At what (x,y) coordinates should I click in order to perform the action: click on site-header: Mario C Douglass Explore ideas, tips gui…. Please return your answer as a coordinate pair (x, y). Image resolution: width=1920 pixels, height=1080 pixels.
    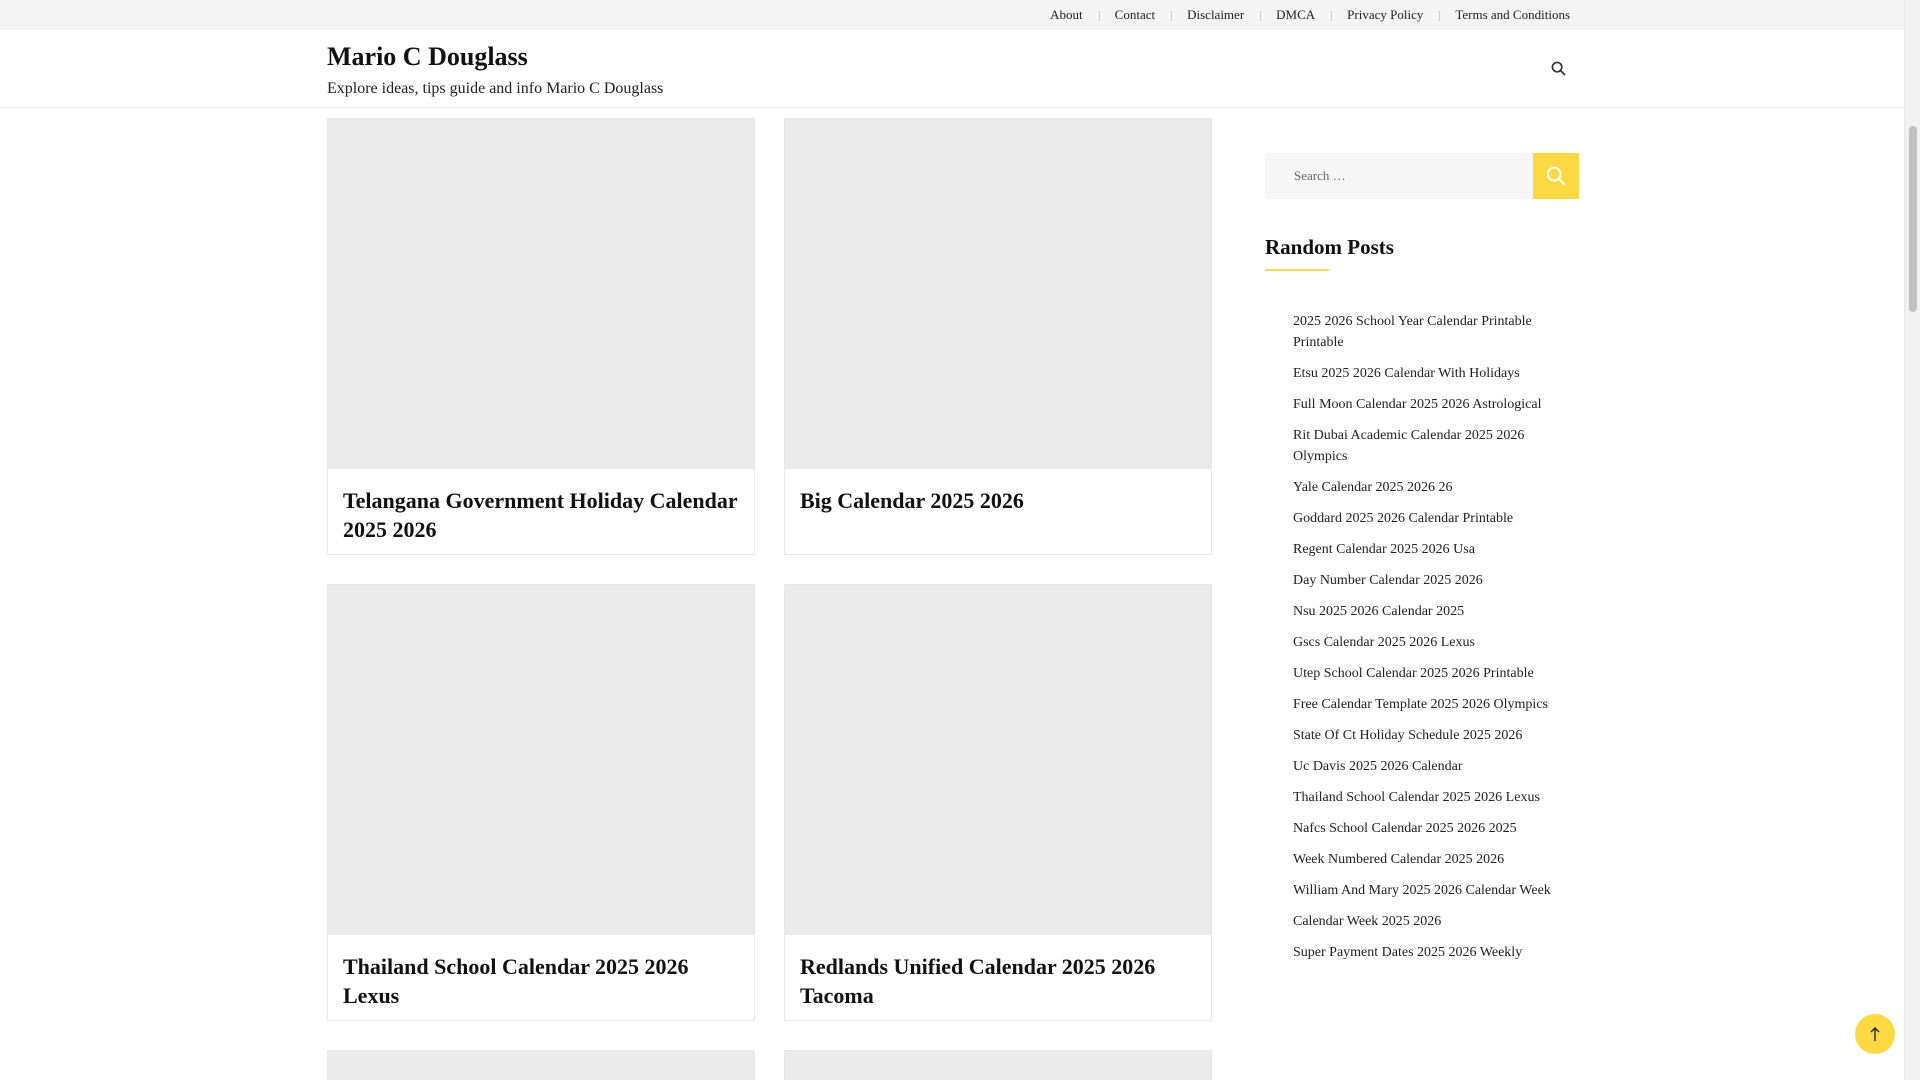
    Looking at the image, I should click on (952, 69).